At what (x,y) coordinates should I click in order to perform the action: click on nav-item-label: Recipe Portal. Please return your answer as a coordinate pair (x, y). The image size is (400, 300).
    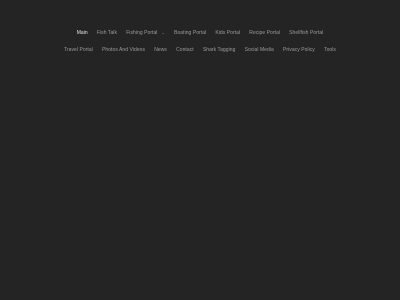
    Looking at the image, I should click on (264, 33).